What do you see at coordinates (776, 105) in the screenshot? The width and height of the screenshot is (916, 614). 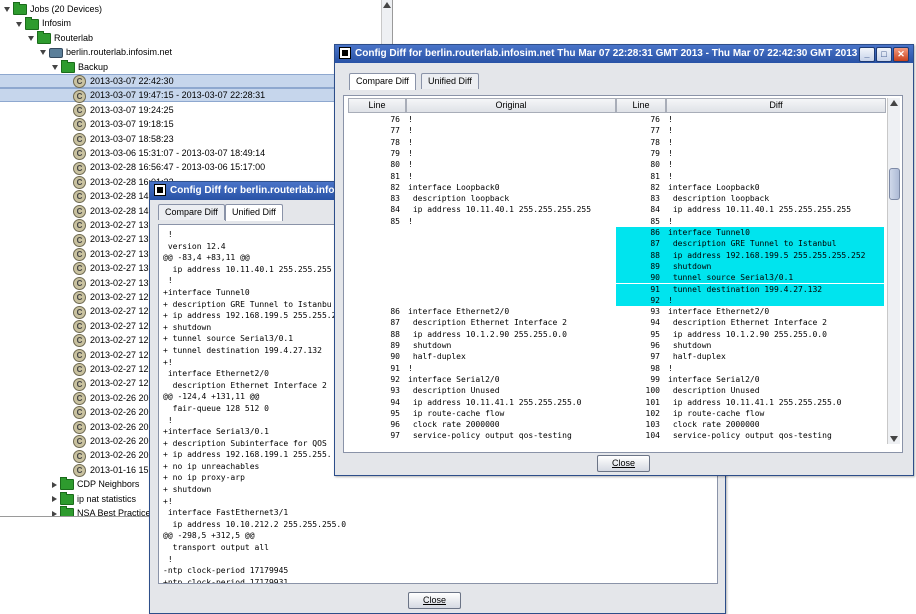 I see `header-diff: Diff` at bounding box center [776, 105].